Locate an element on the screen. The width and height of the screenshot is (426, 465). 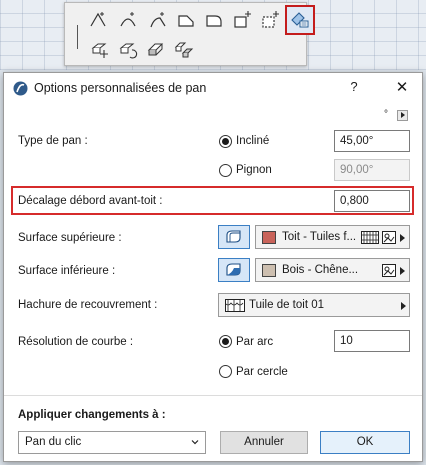
apply-scope-value: Pan du clic is located at coordinates (53, 442).